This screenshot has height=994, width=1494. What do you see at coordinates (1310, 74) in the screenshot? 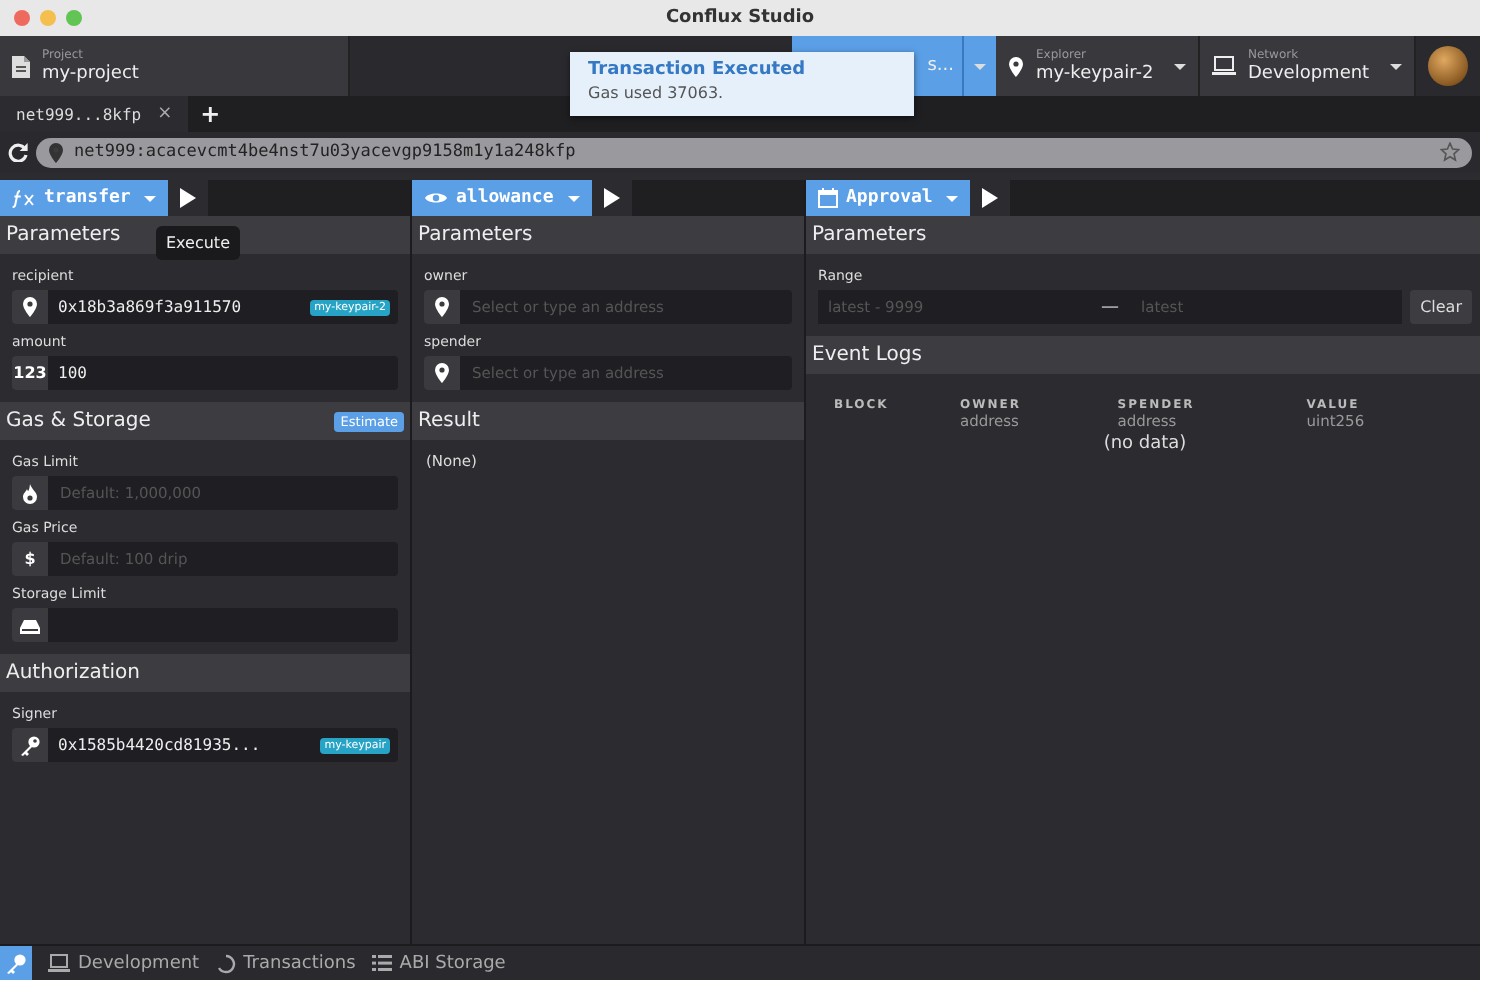
I see `network-name: Development` at bounding box center [1310, 74].